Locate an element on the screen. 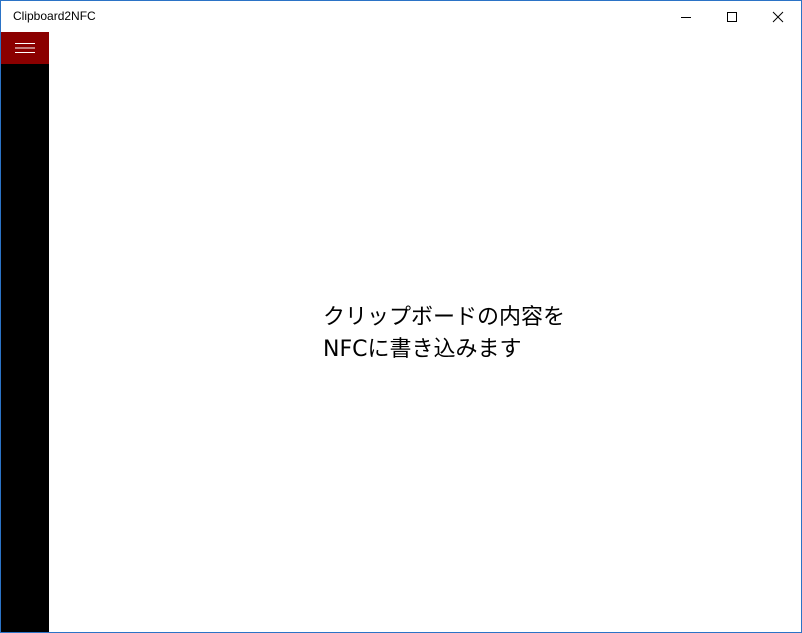  hamburger-menu-button is located at coordinates (25, 48).